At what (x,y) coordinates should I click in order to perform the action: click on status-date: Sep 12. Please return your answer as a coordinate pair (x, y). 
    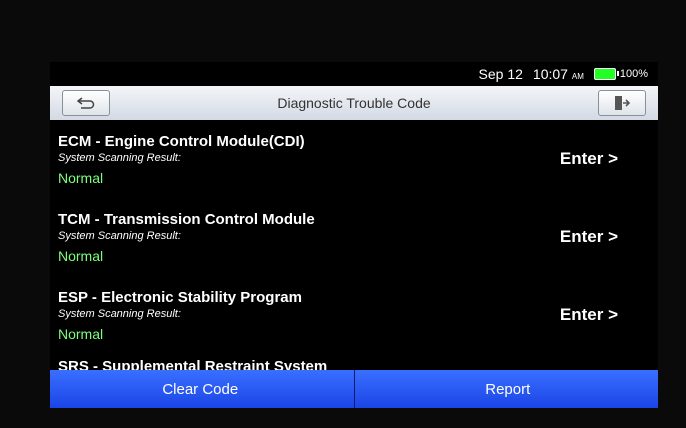
    Looking at the image, I should click on (500, 74).